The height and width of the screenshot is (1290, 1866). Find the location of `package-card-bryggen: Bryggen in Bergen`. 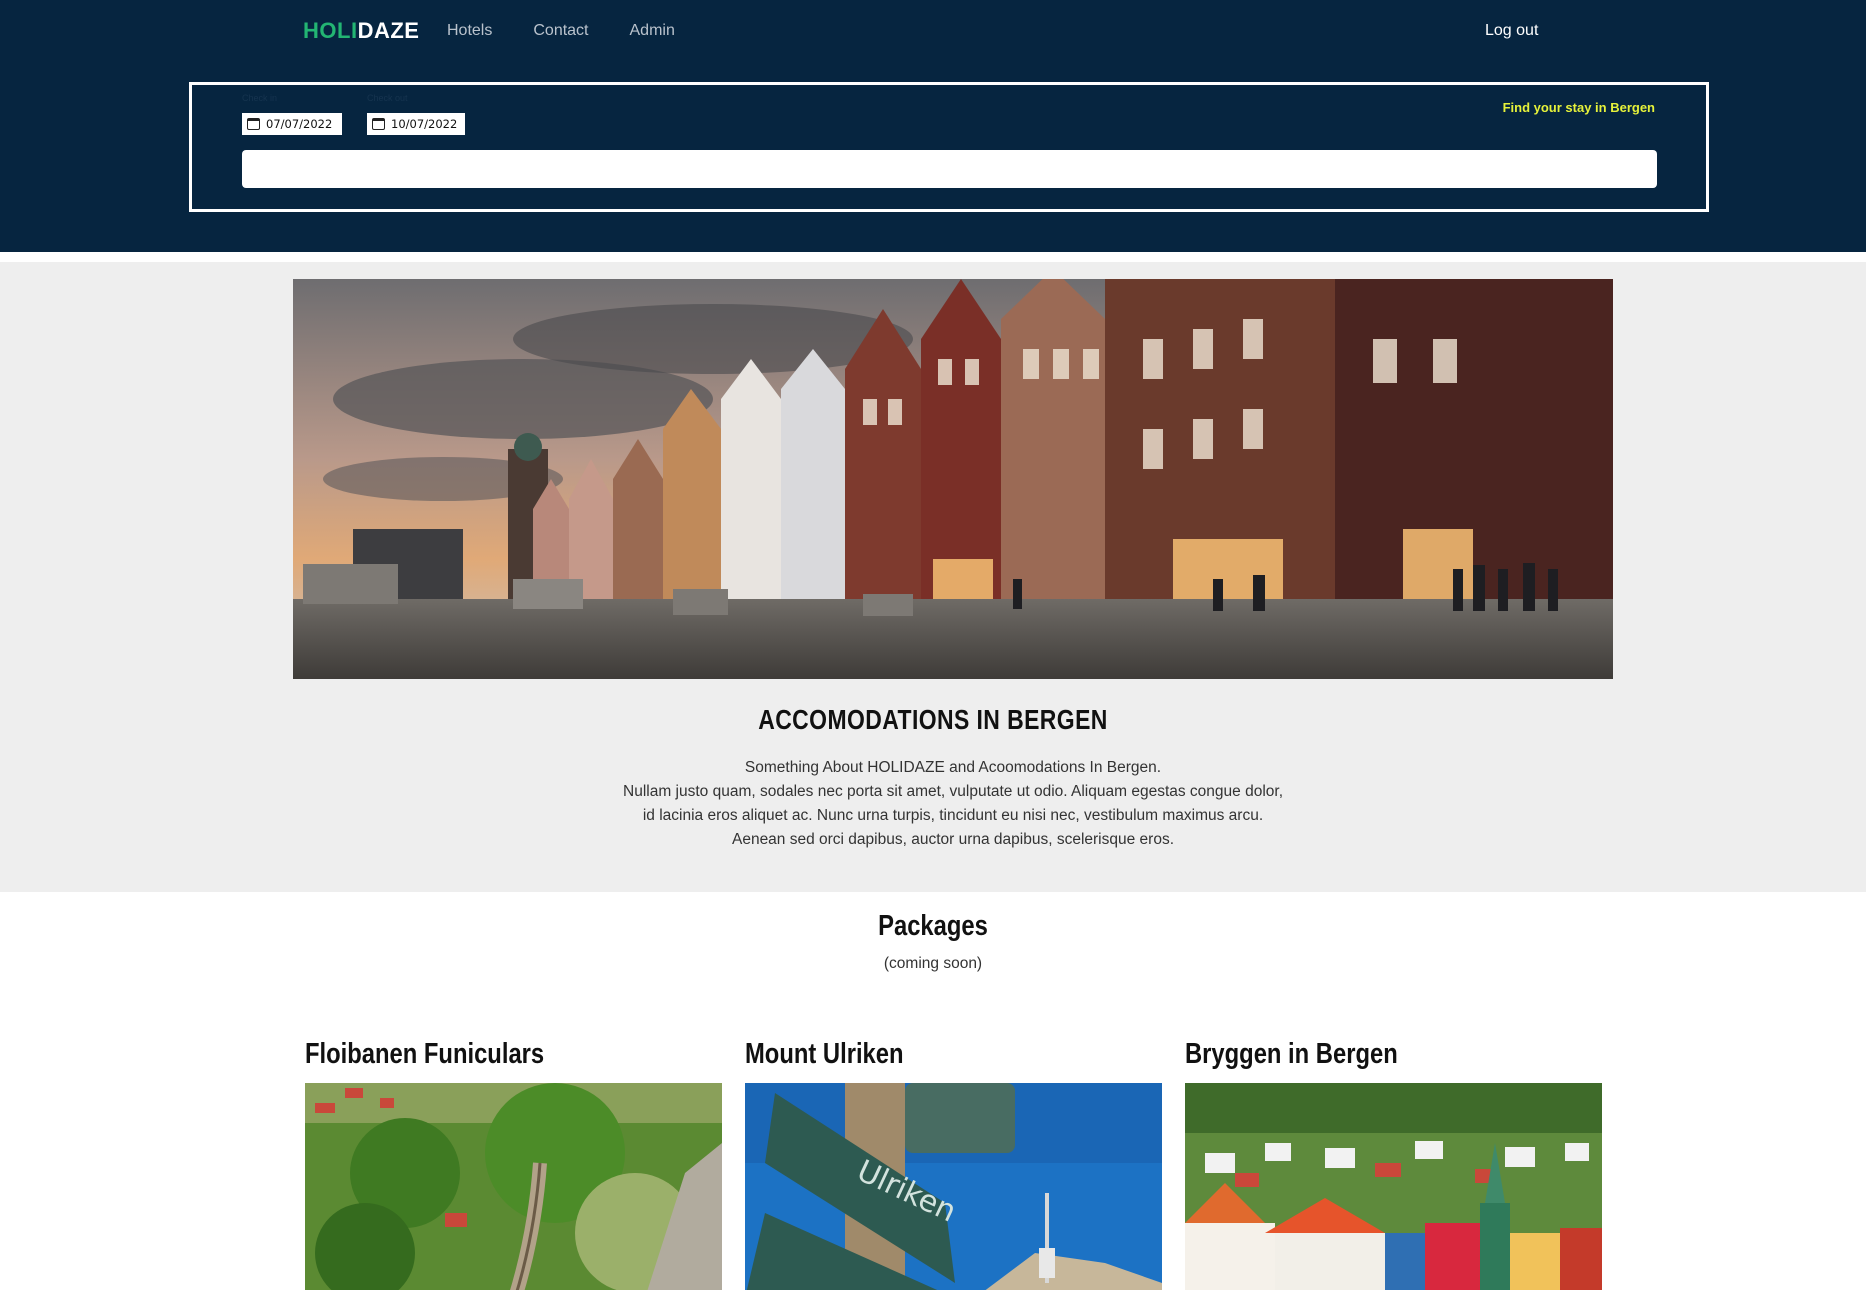

package-card-bryggen: Bryggen in Bergen is located at coordinates (1393, 1164).